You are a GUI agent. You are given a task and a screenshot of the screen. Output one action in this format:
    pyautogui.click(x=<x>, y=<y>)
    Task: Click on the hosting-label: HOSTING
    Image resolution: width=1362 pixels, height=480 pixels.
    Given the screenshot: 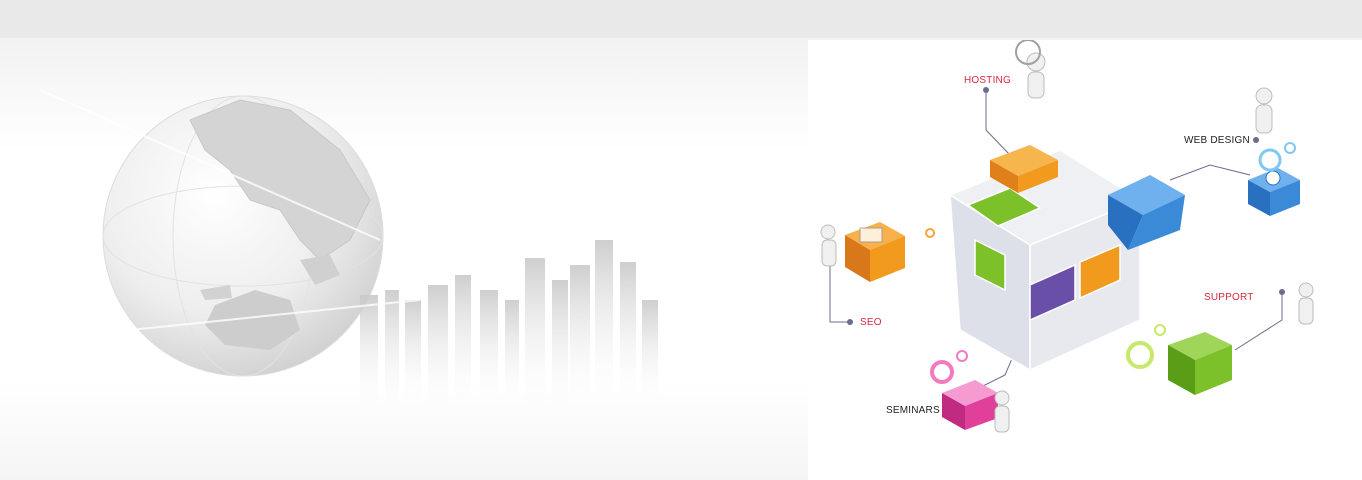 What is the action you would take?
    pyautogui.click(x=987, y=80)
    